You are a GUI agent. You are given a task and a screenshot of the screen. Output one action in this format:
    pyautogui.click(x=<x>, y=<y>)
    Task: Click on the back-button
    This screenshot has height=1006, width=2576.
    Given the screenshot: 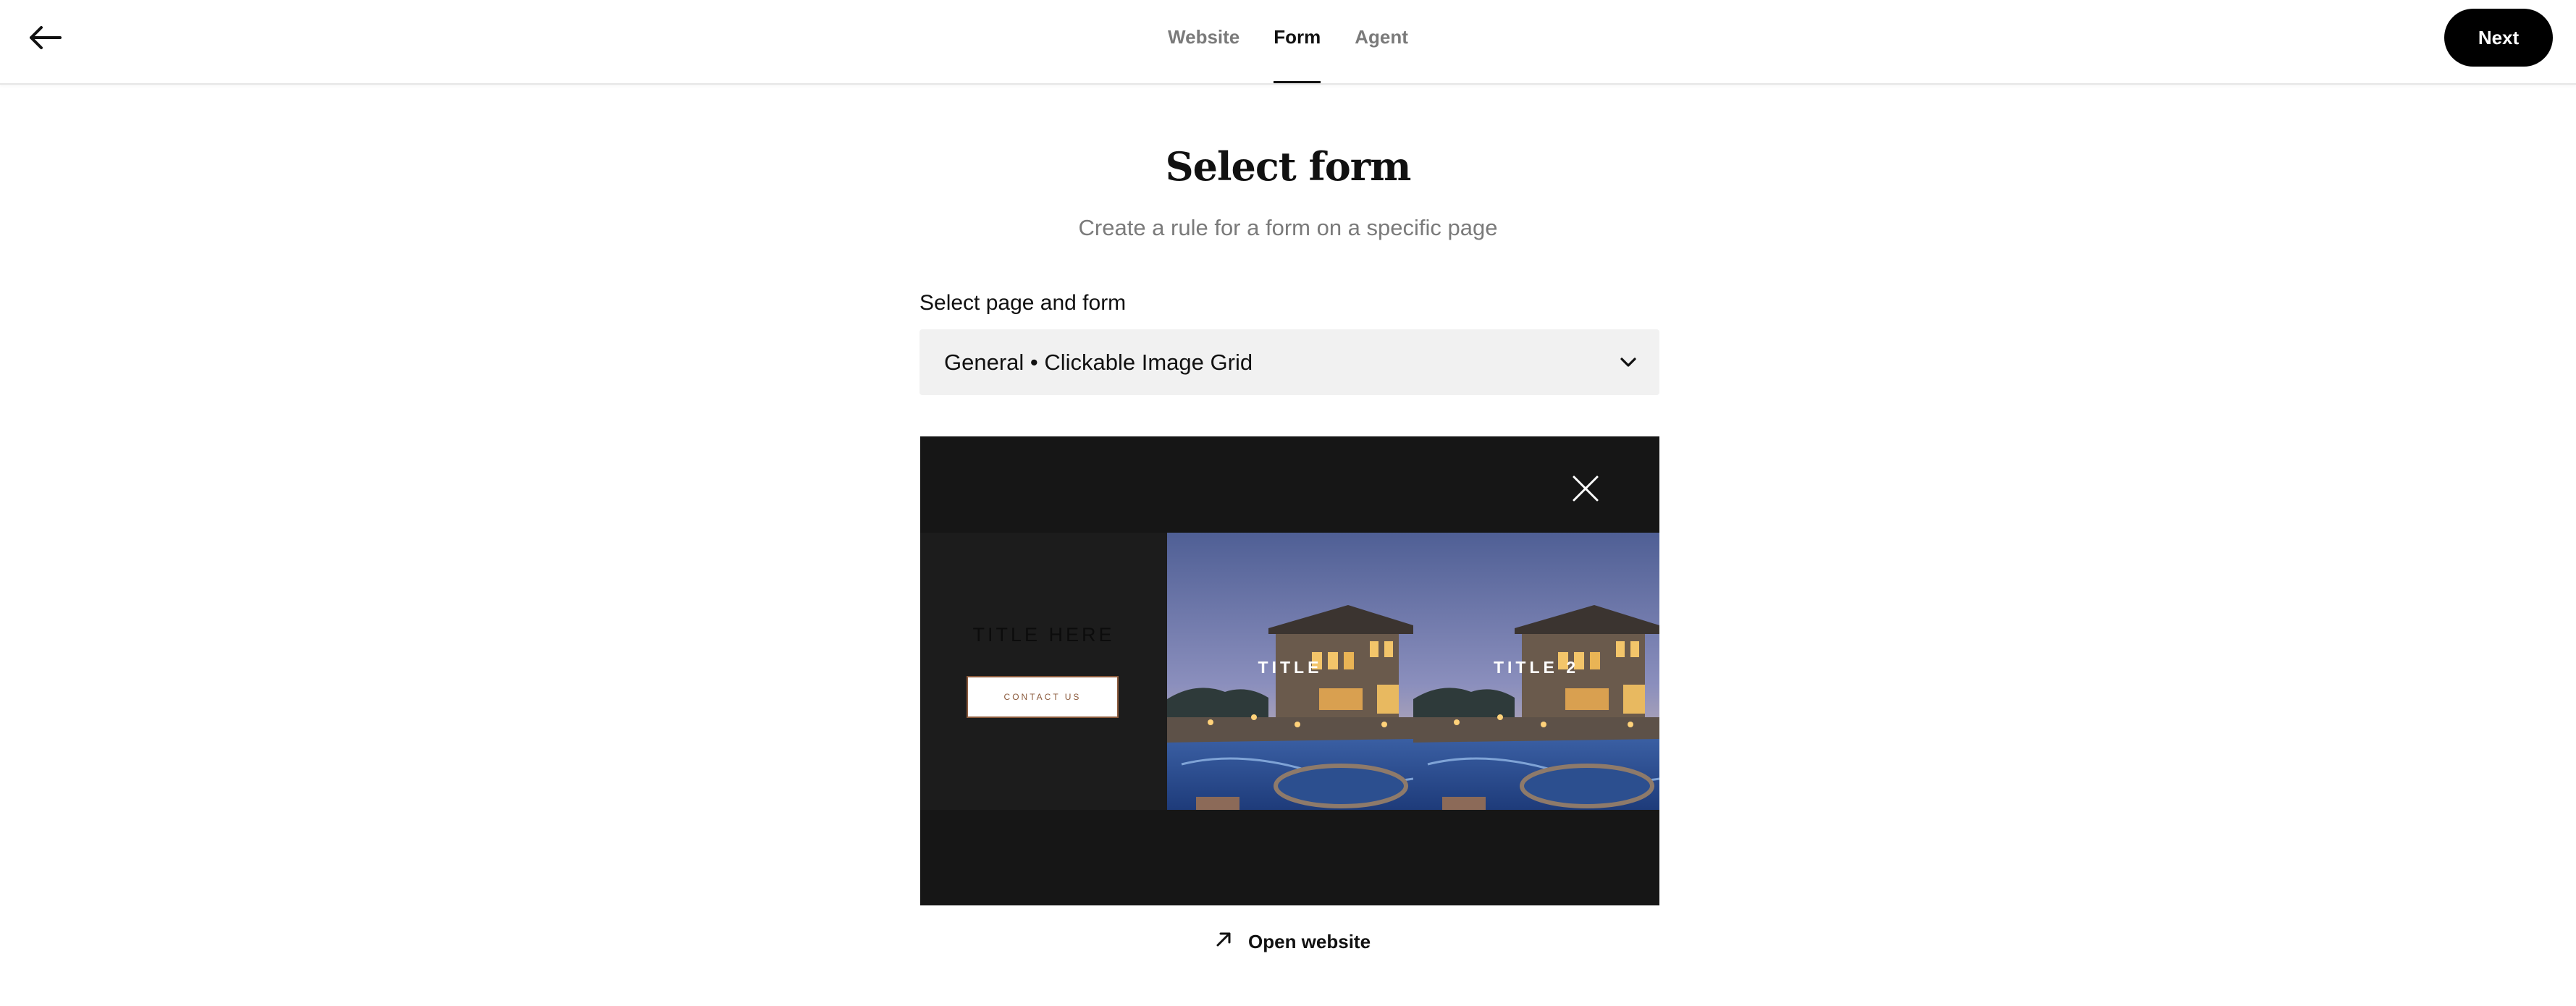 What is the action you would take?
    pyautogui.click(x=45, y=39)
    